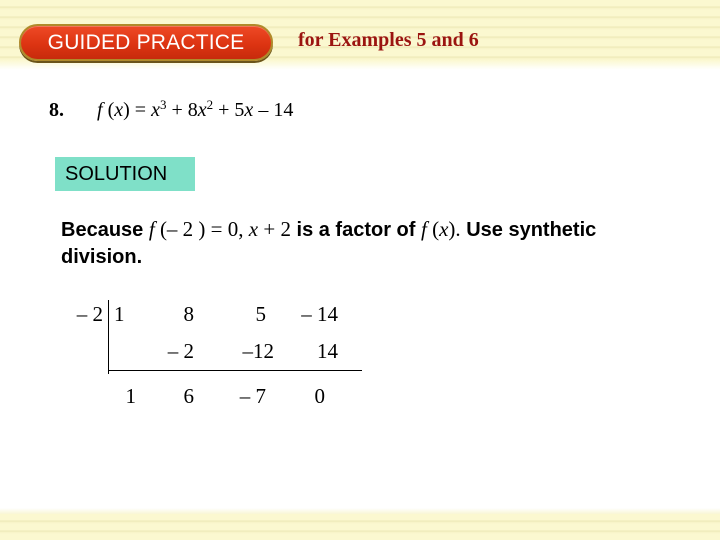 This screenshot has width=720, height=540. Describe the element at coordinates (320, 396) in the screenshot. I see `result: 0` at that location.